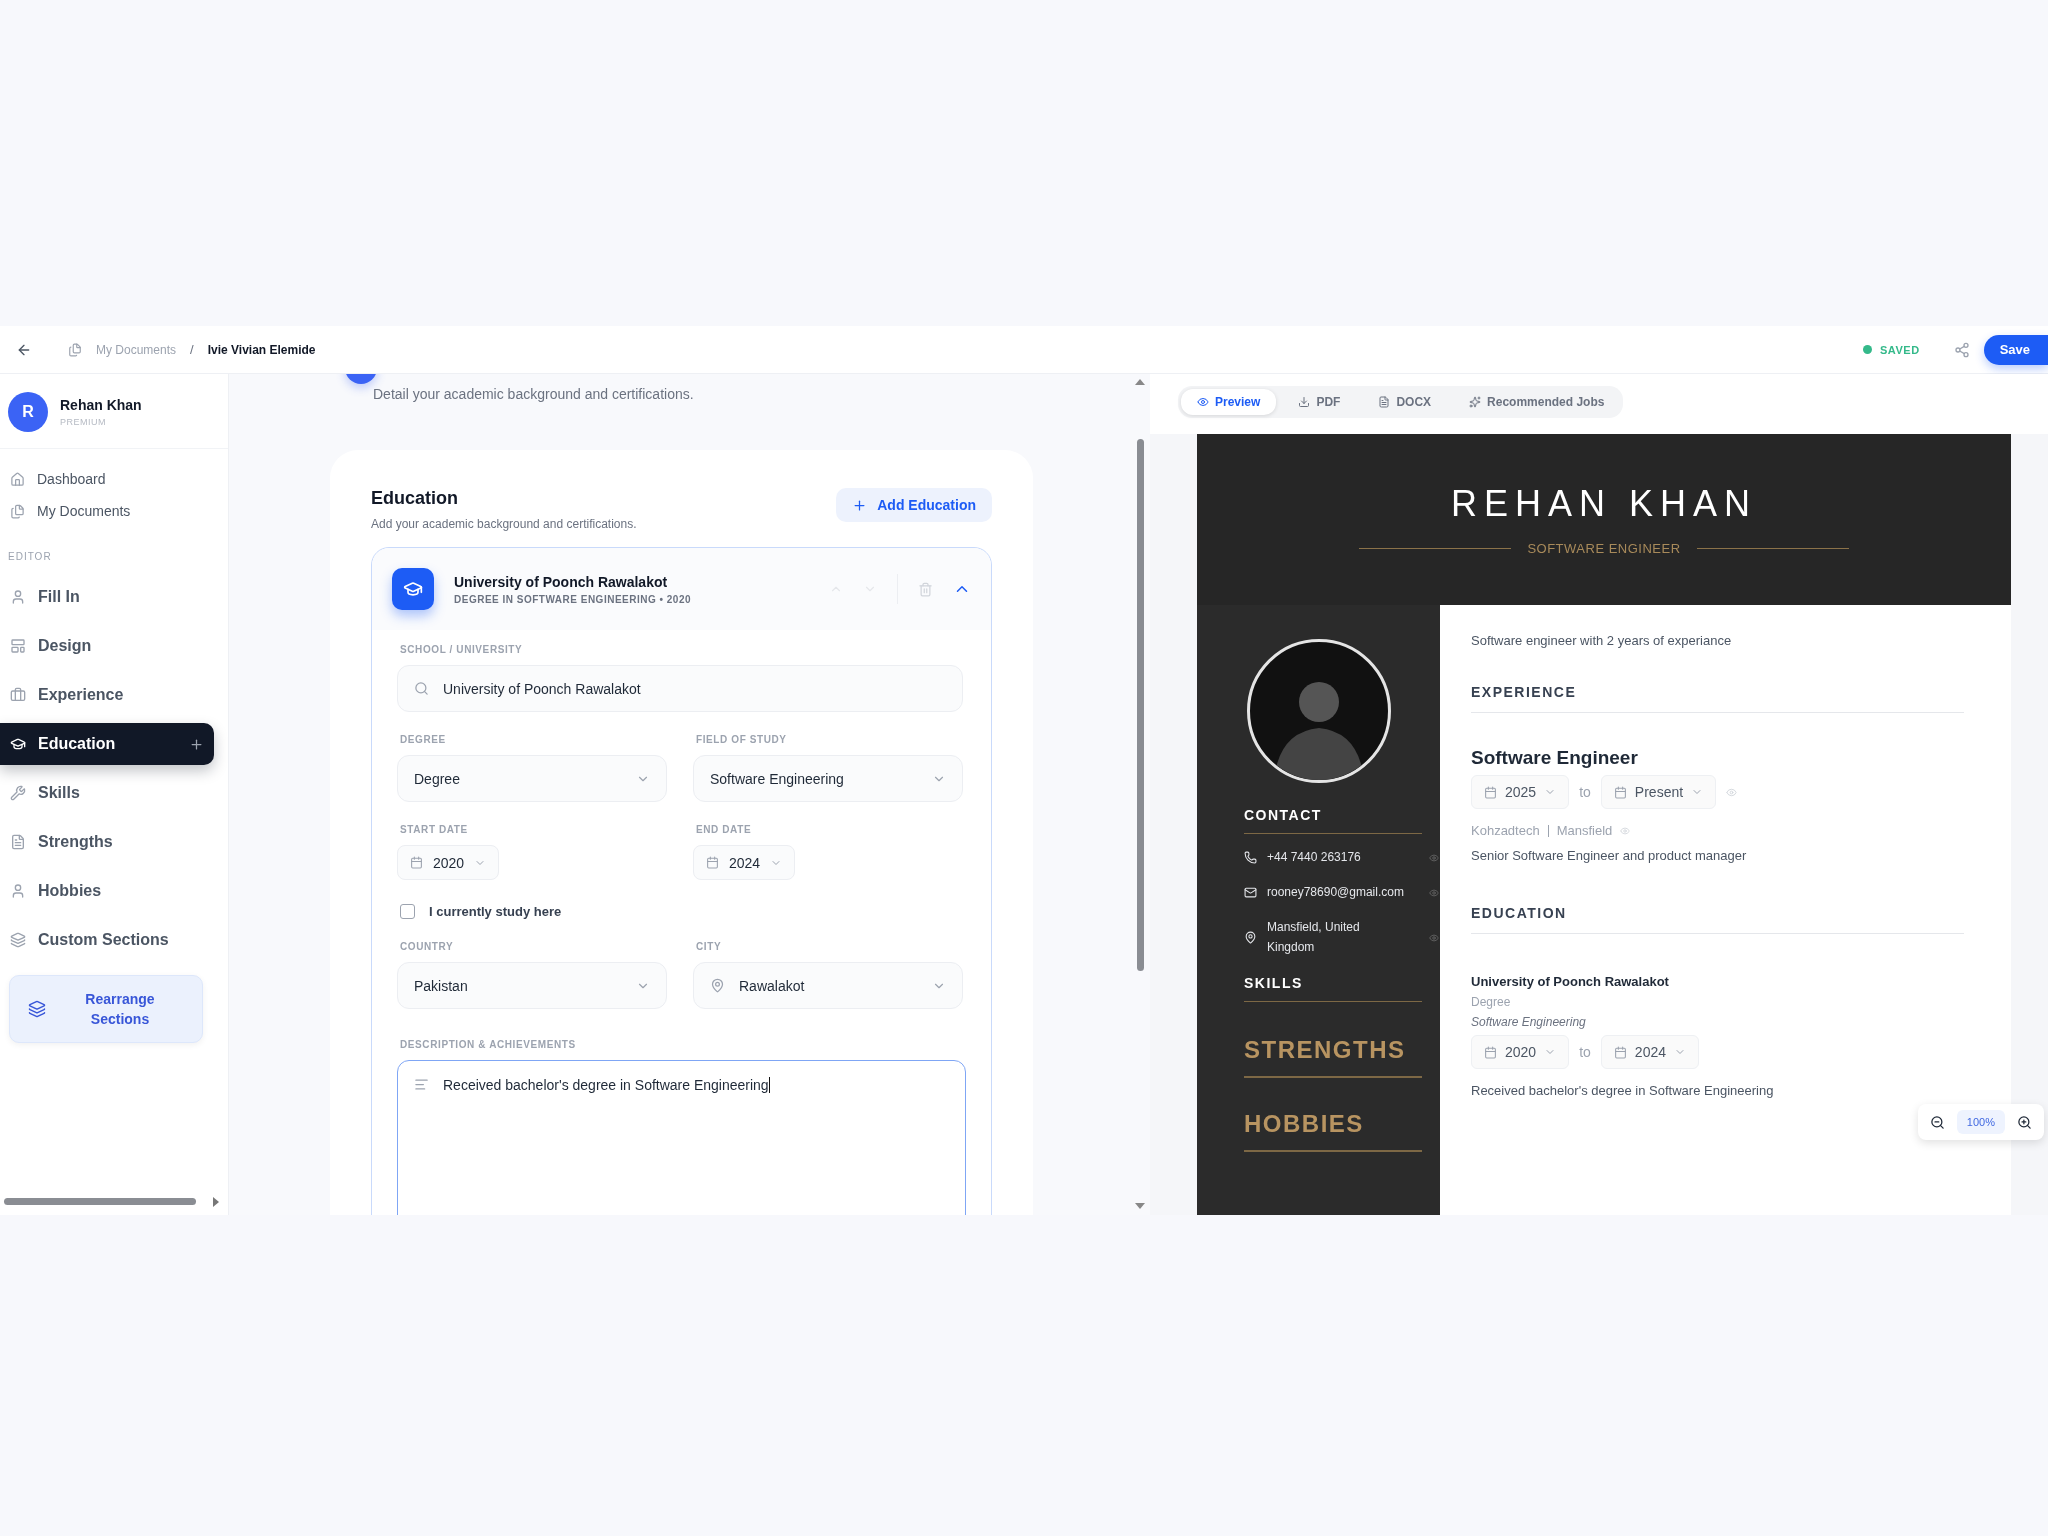  Describe the element at coordinates (1250, 858) in the screenshot. I see `phone-icon` at that location.